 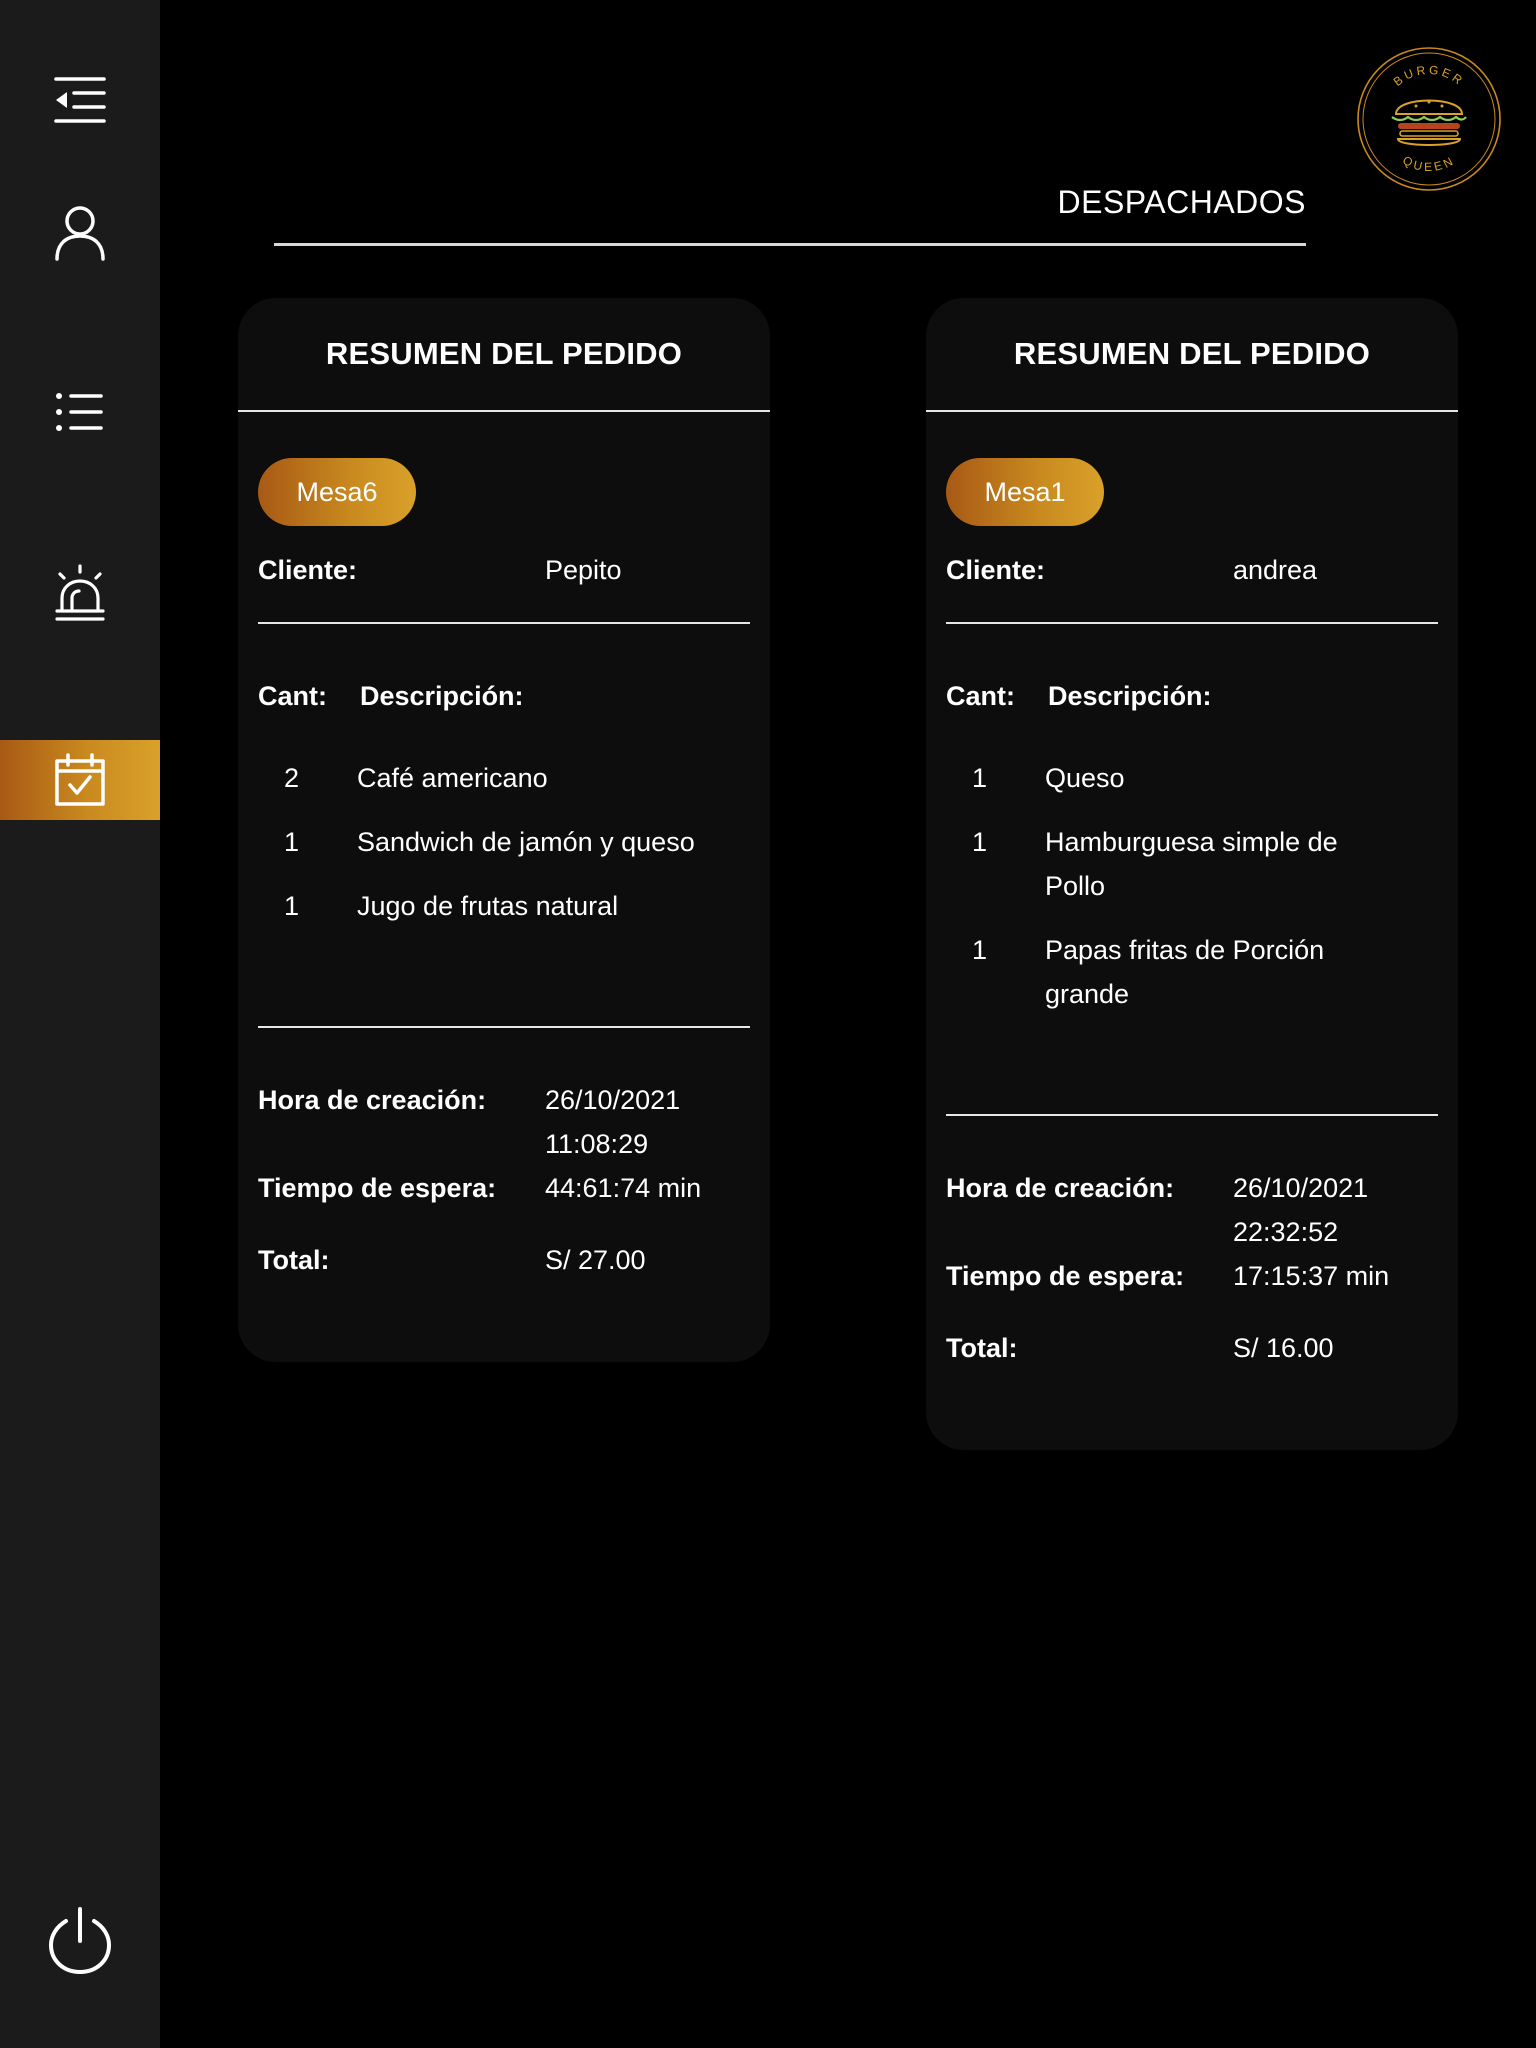 I want to click on logo-top-text: BURGER, so click(x=1427, y=76).